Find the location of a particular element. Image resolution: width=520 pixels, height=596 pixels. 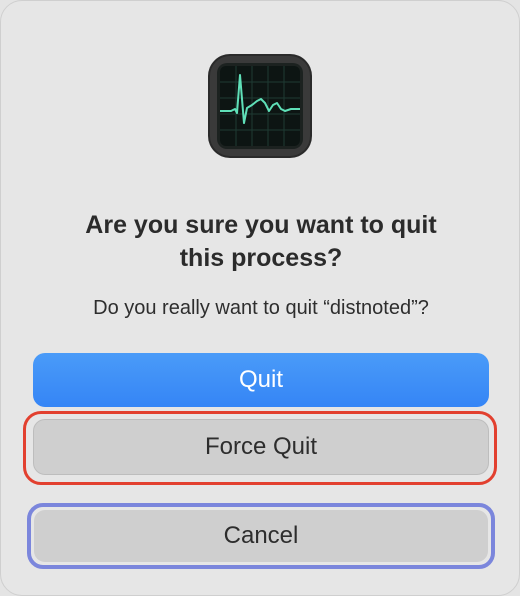

activity-monitor-icon is located at coordinates (260, 106).